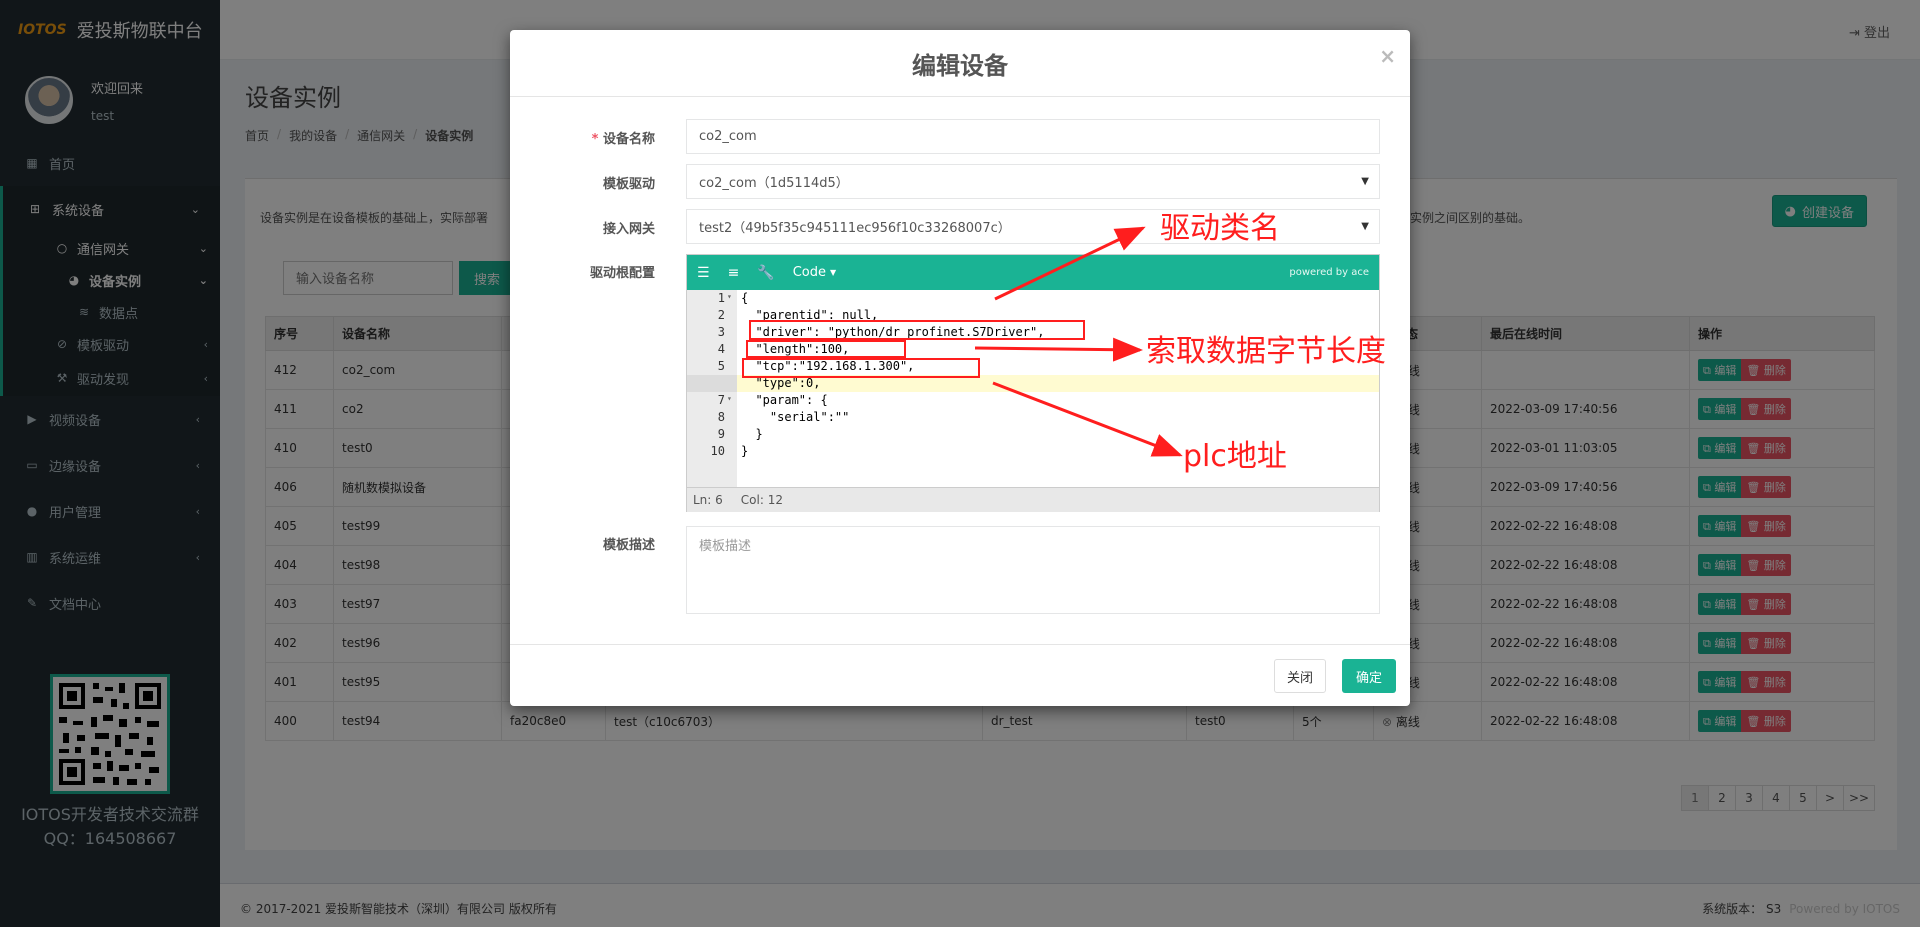 This screenshot has height=927, width=1920. What do you see at coordinates (1033, 272) in the screenshot?
I see `editor-toolbar: ☰ ≡ 🔧 Code ▼ powered by ace` at bounding box center [1033, 272].